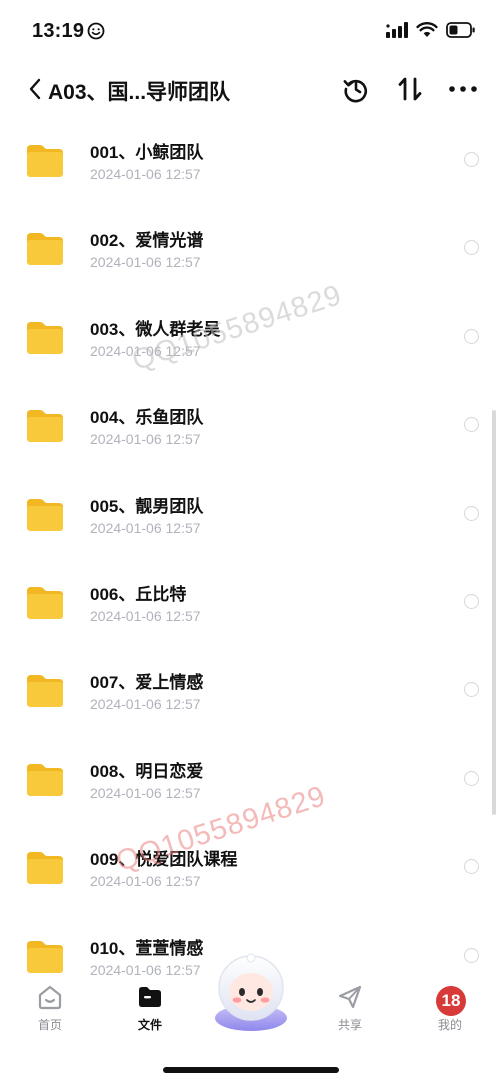  Describe the element at coordinates (397, 30) in the screenshot. I see `signal-icon` at that location.